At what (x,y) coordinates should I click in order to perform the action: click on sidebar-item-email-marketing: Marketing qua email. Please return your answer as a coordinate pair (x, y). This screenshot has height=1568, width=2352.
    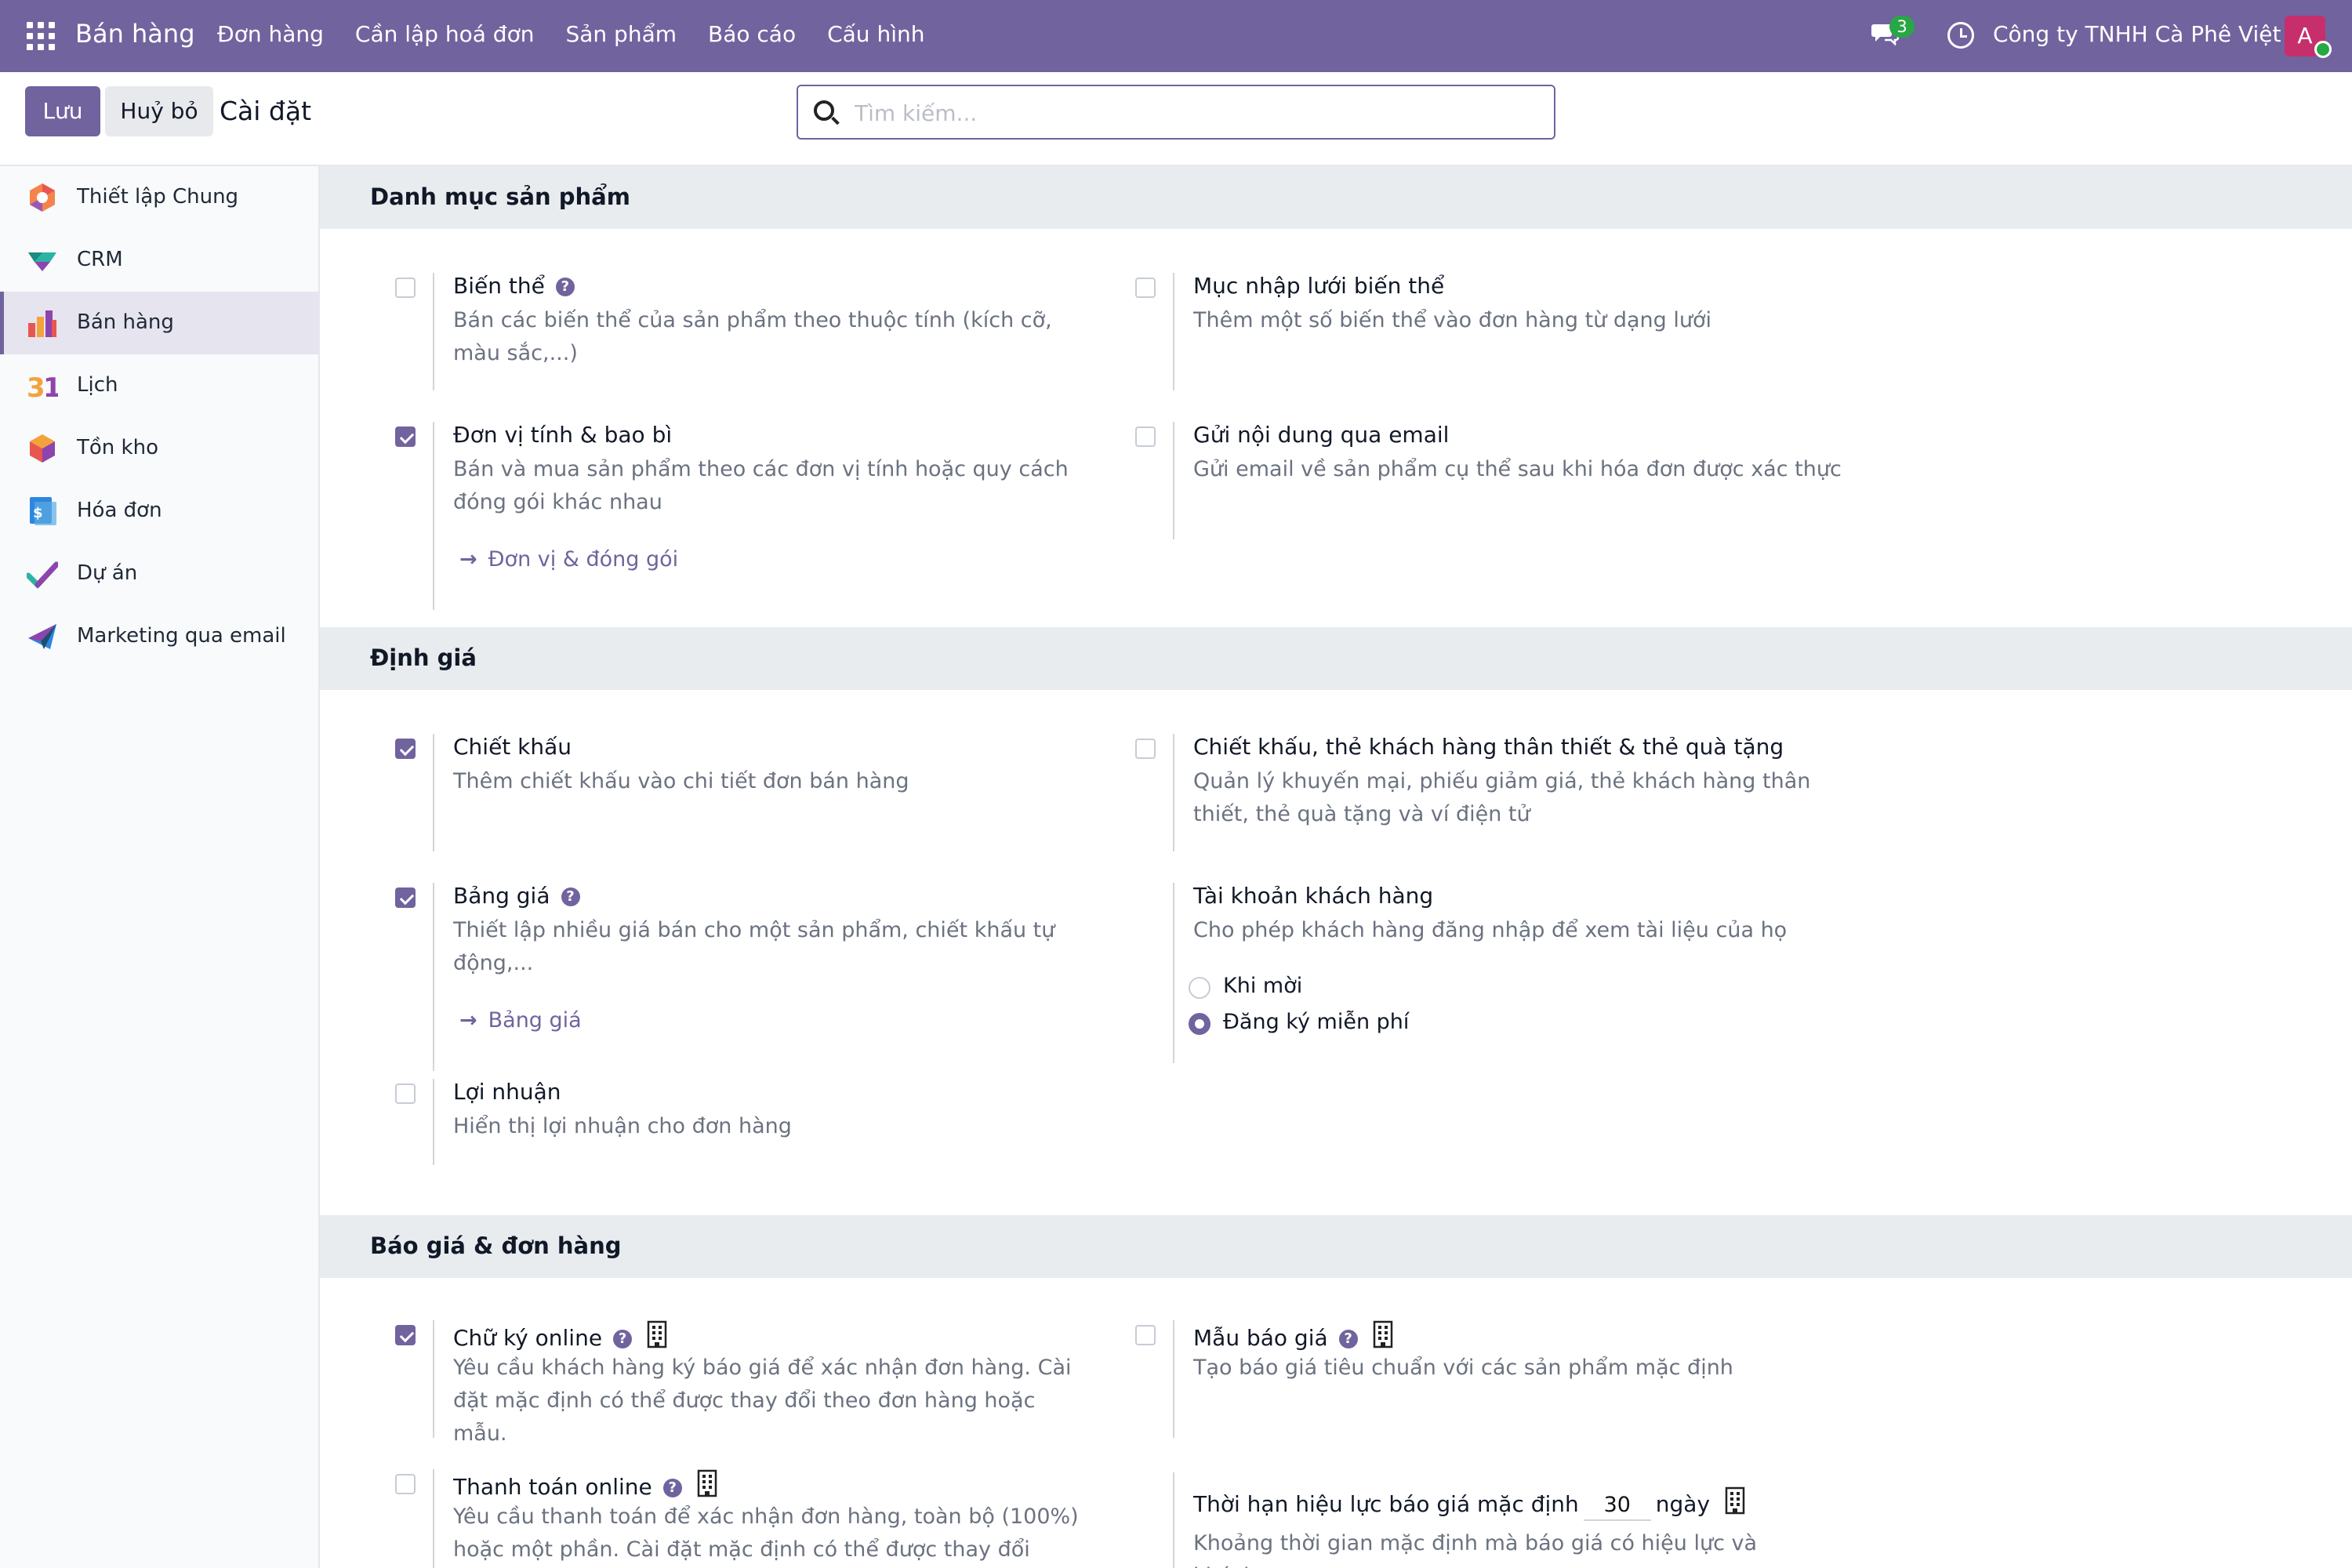
    Looking at the image, I should click on (159, 636).